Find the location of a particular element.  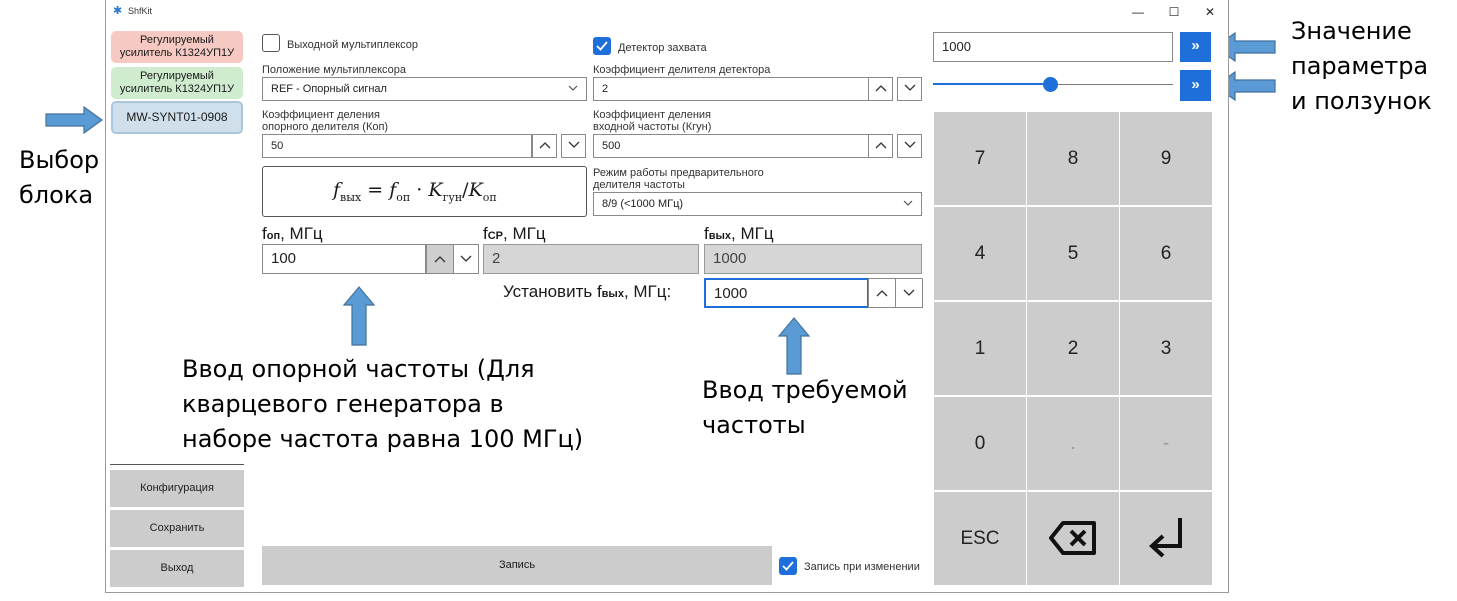

f-ref-down is located at coordinates (466, 259).